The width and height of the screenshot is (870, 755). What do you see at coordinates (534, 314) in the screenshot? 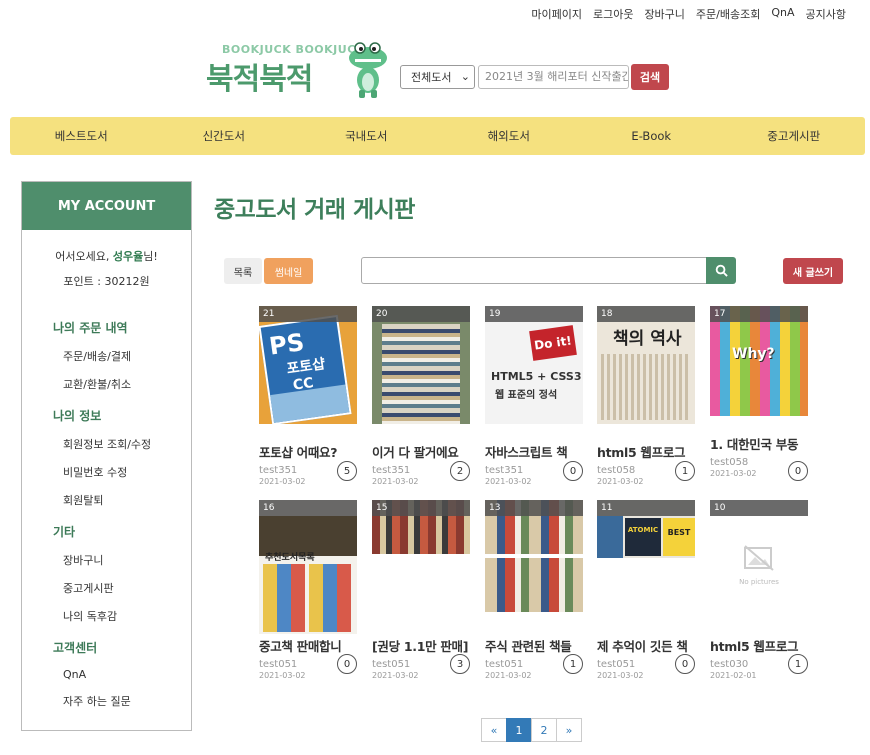
I see `post-number: 19` at bounding box center [534, 314].